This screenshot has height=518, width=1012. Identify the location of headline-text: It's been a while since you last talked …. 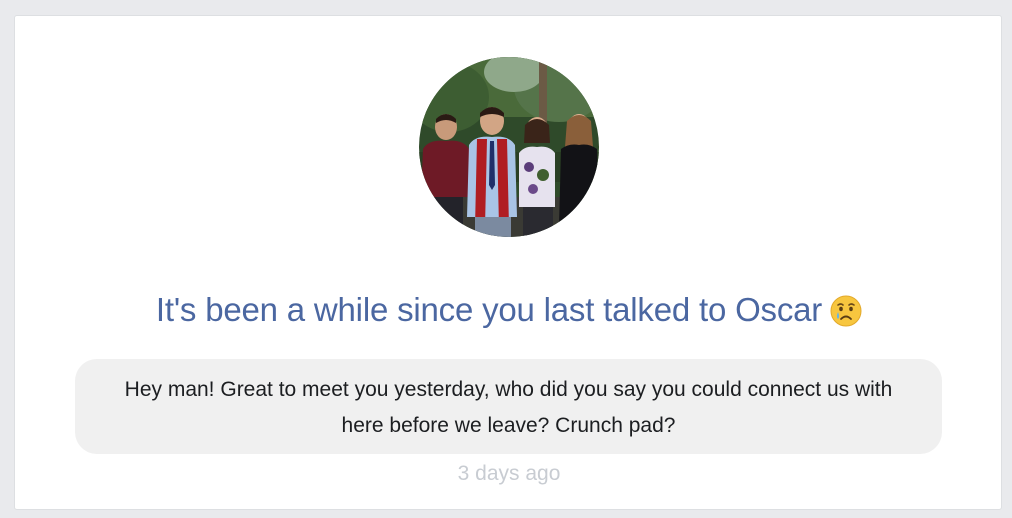
(489, 309).